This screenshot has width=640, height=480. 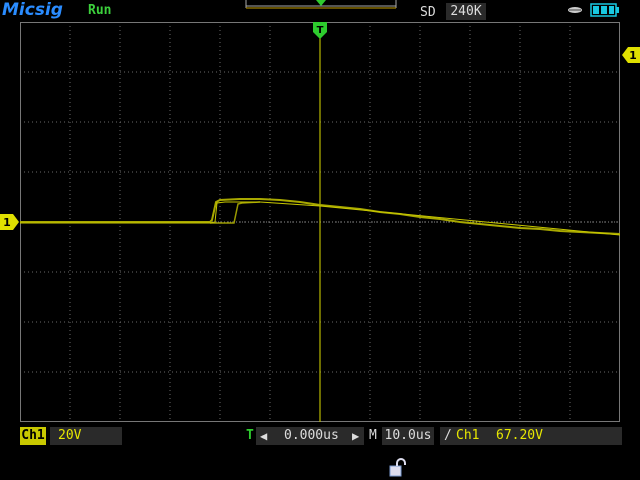 What do you see at coordinates (33, 436) in the screenshot?
I see `channel-label: Ch1` at bounding box center [33, 436].